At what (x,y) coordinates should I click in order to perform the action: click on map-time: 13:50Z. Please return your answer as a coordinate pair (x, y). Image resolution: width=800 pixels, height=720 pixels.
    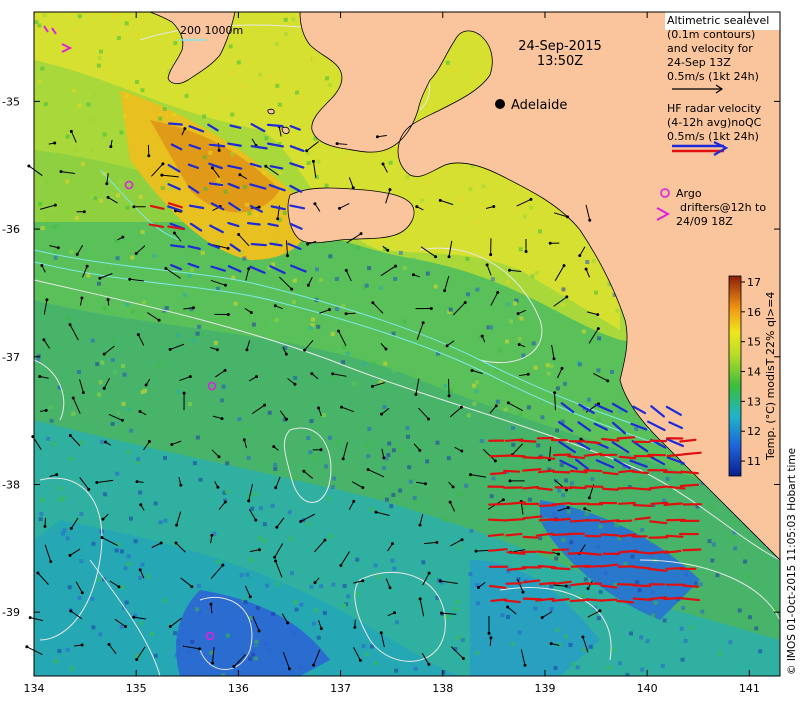
    Looking at the image, I should click on (560, 61).